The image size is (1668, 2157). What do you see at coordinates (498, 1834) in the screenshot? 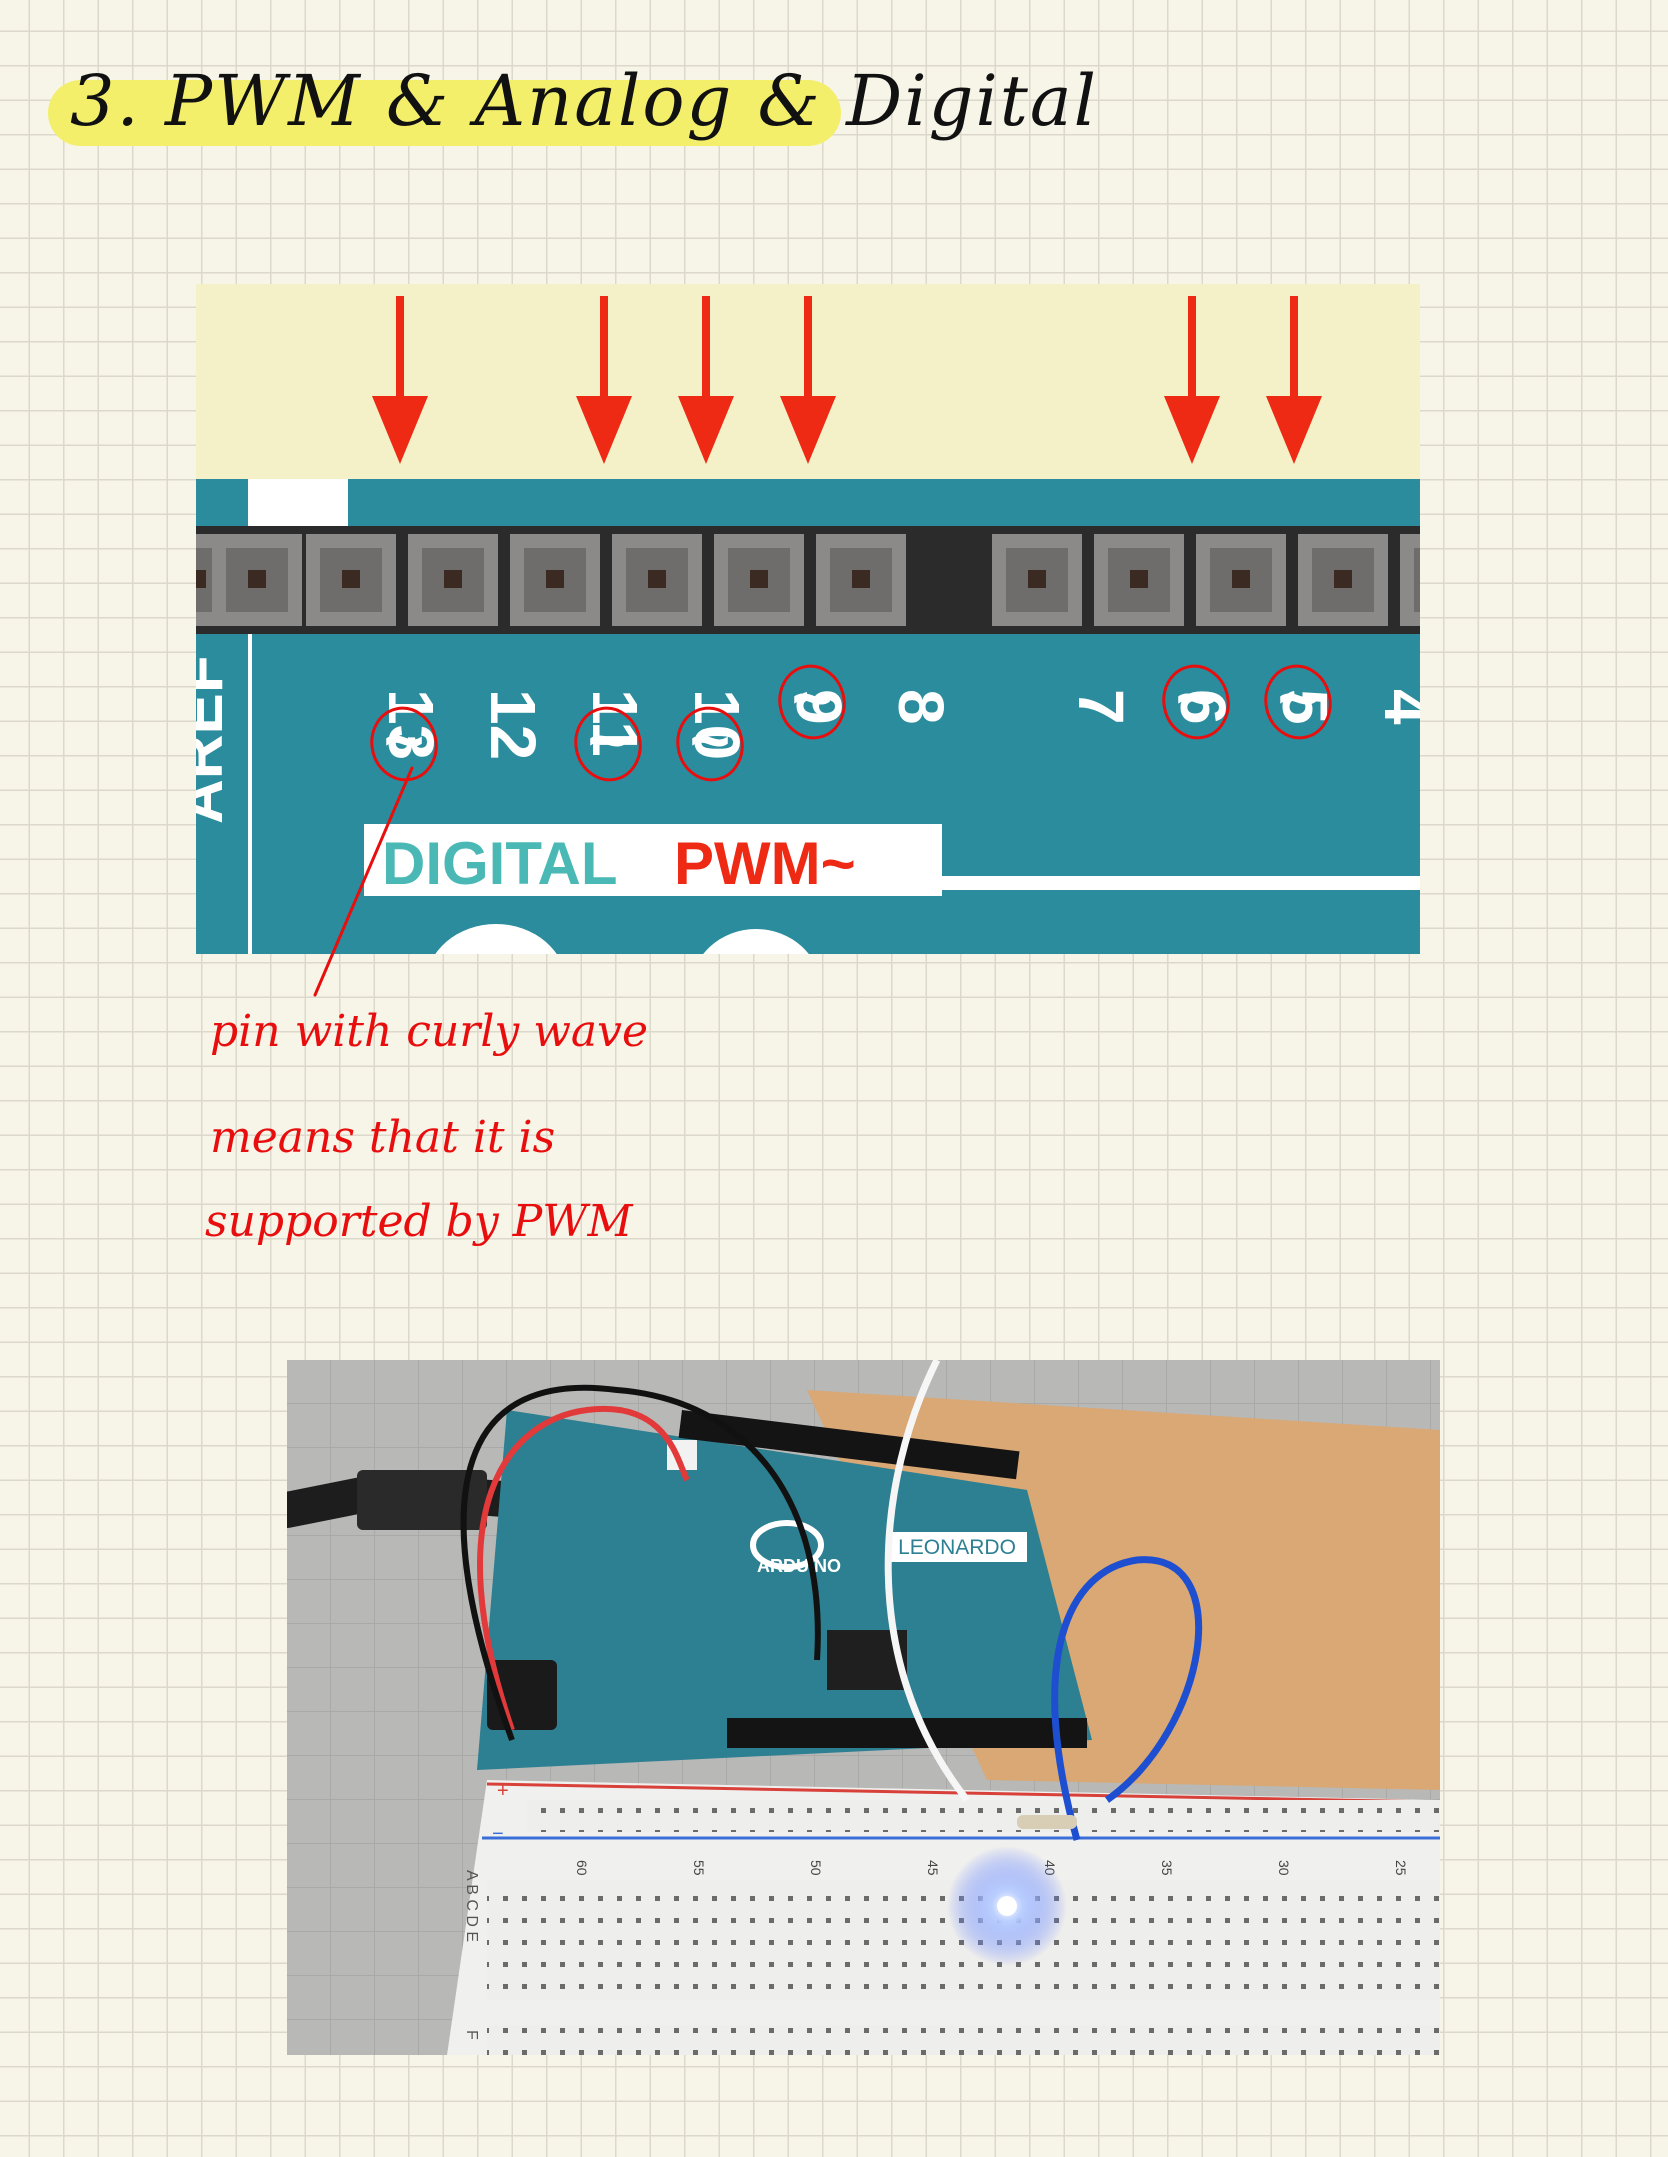
I see `rail-minus-label: −` at bounding box center [498, 1834].